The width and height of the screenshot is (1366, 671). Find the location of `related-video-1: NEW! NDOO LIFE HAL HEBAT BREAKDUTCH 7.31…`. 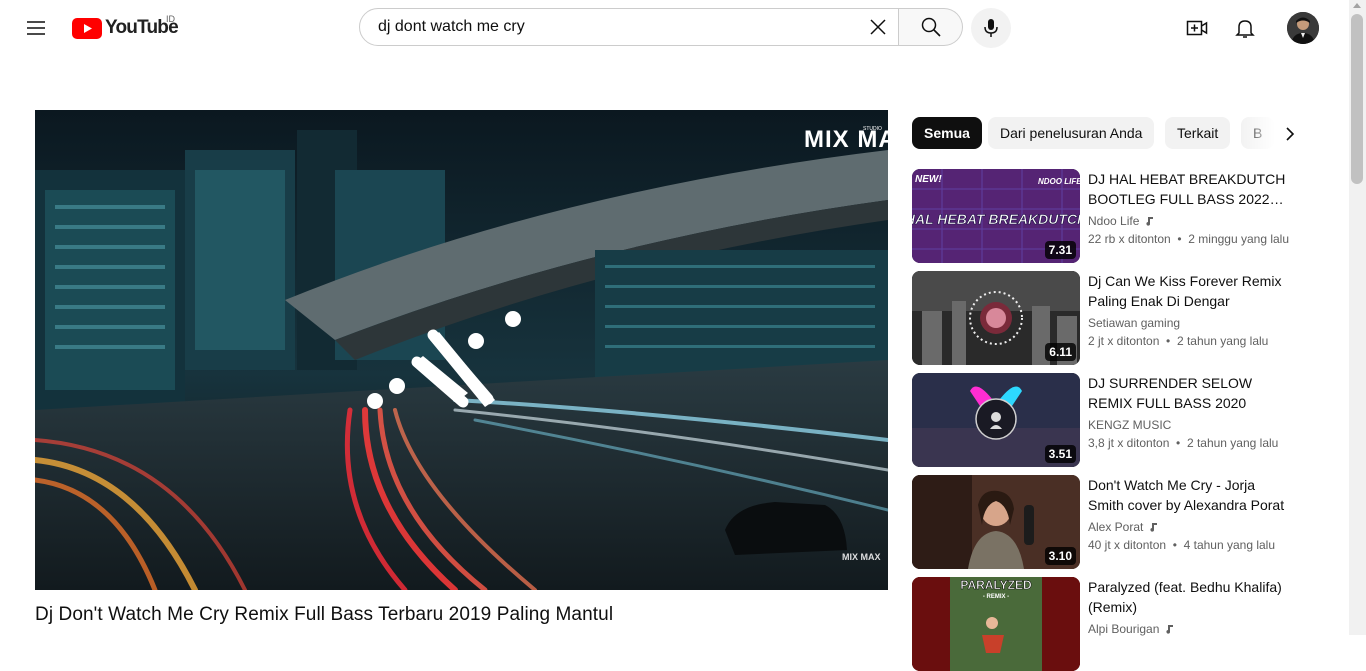

related-video-1: NEW! NDOO LIFE HAL HEBAT BREAKDUTCH 7.31… is located at coordinates (1112, 216).